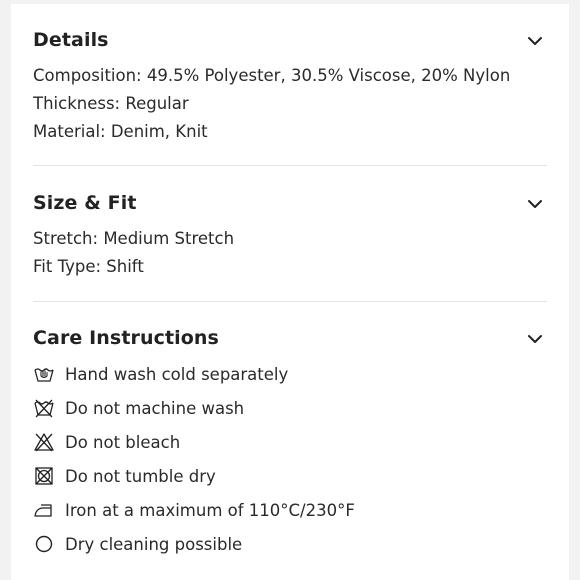  I want to click on size-fit-stretch: Stretch: Medium Stretch, so click(134, 238).